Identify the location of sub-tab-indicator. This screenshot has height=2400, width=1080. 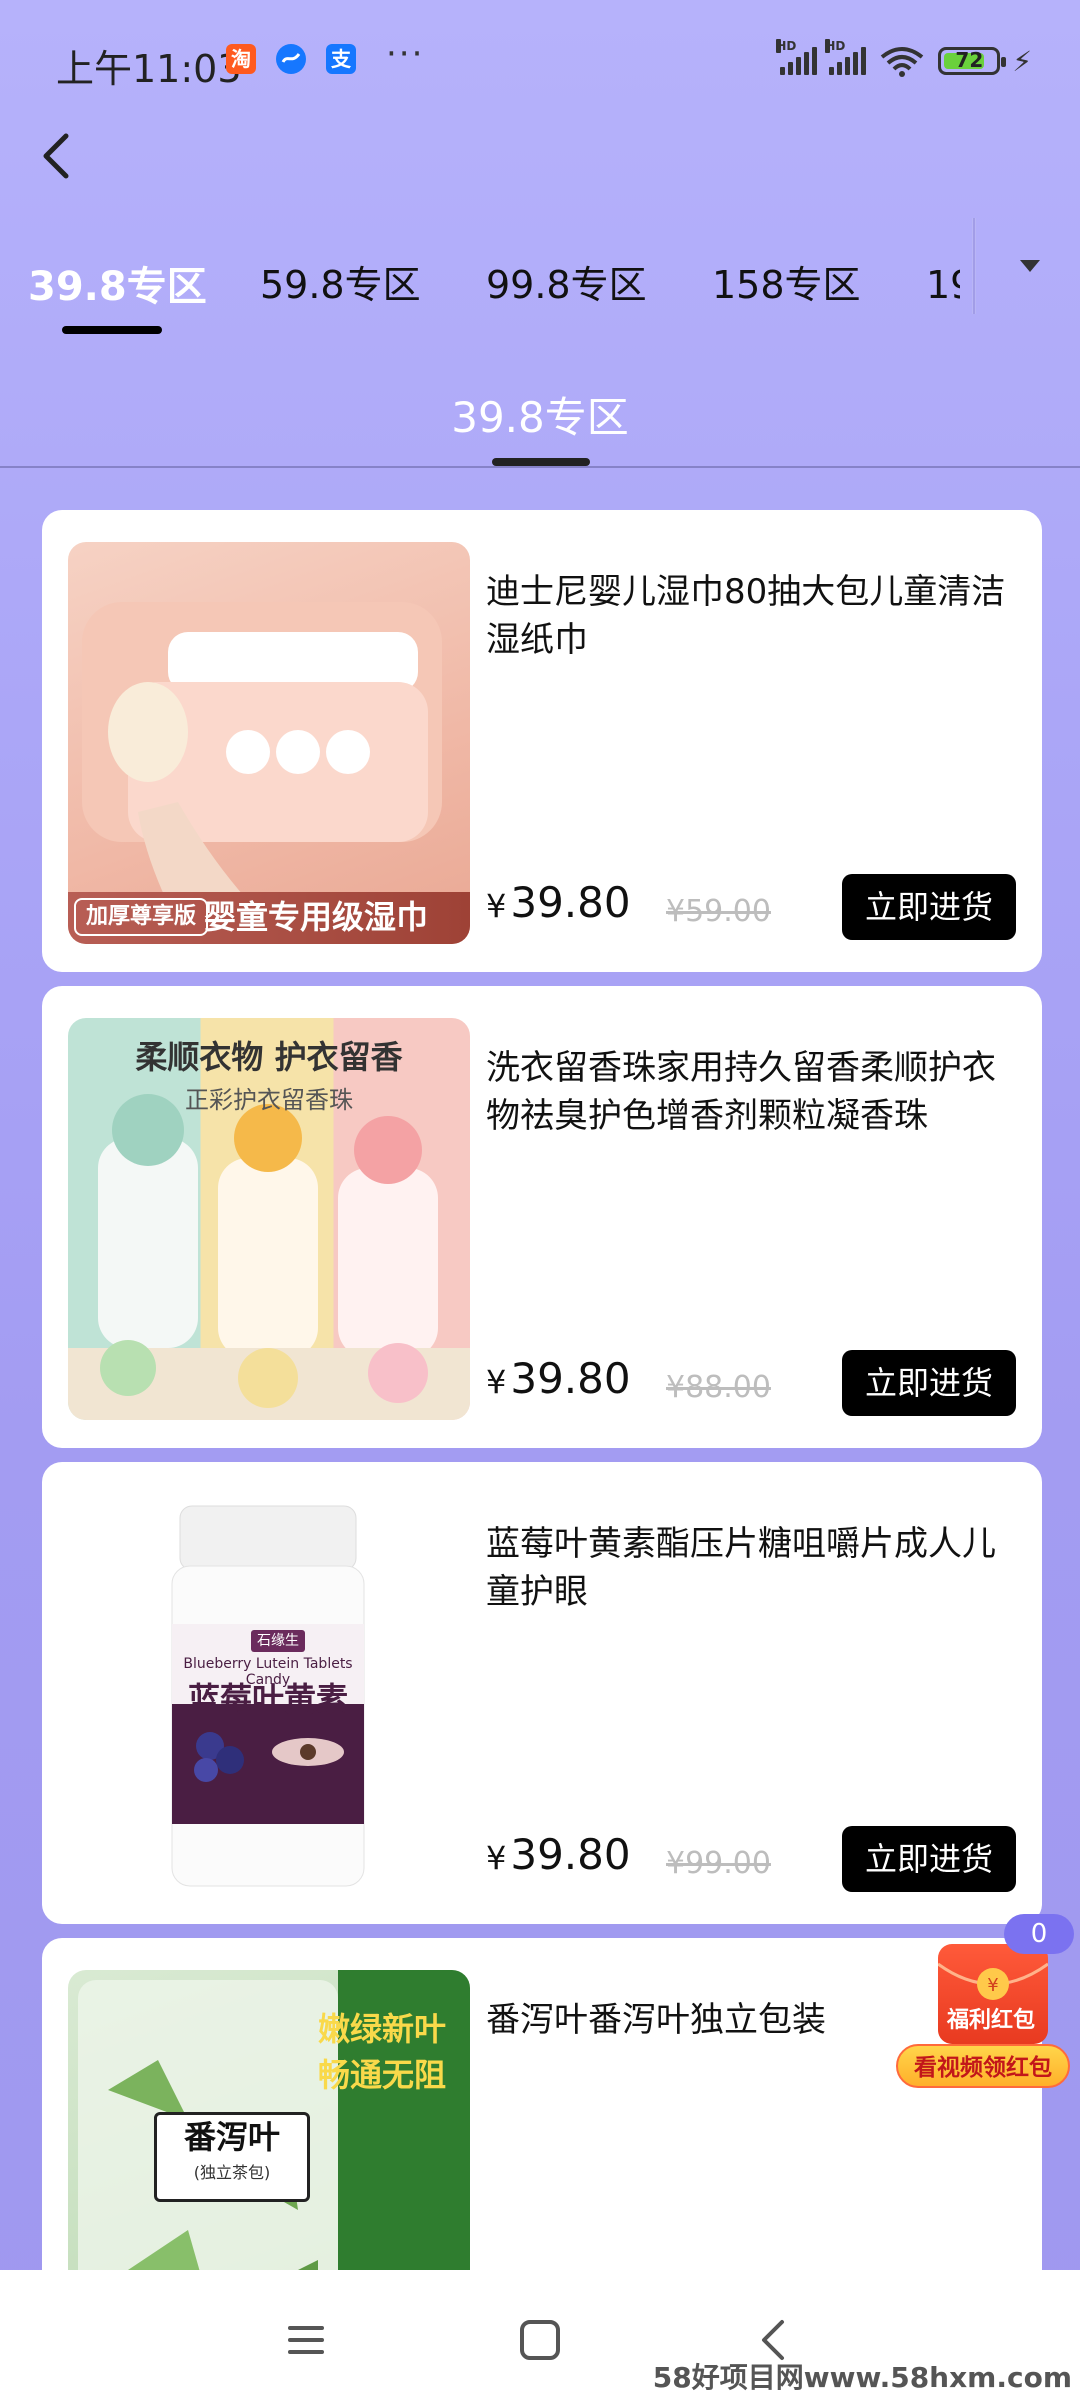
(541, 462).